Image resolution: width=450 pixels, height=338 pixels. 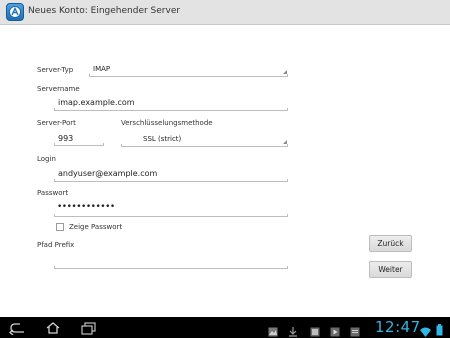 I want to click on server-type-underline, so click(x=188, y=75).